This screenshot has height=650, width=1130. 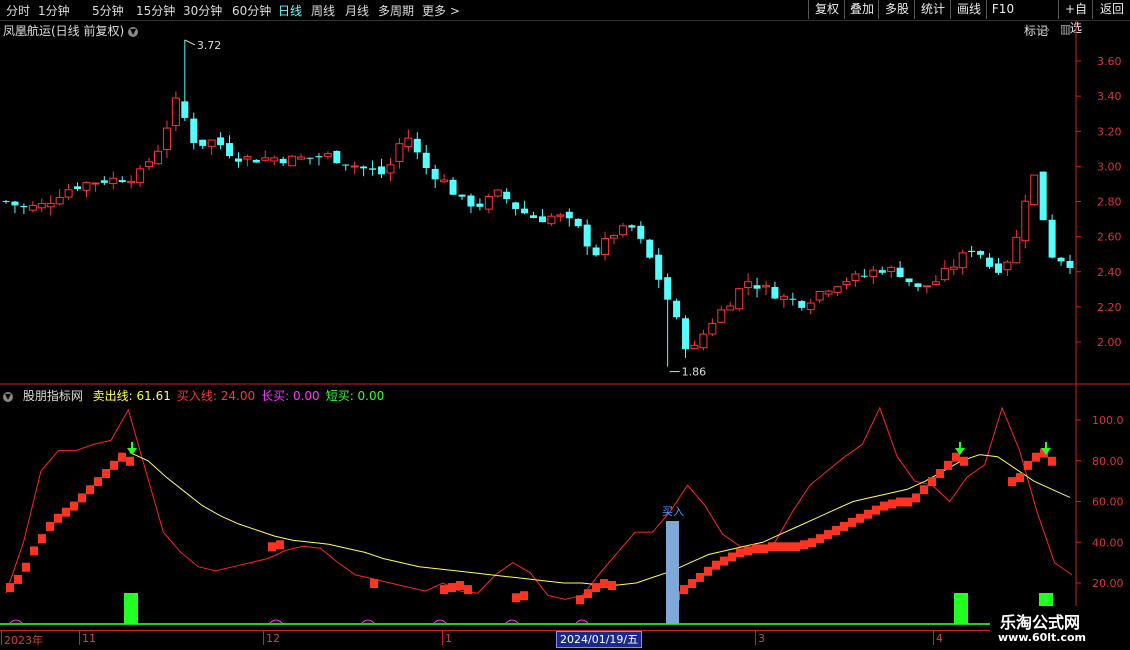 What do you see at coordinates (132, 448) in the screenshot?
I see `sell-signal-arrow` at bounding box center [132, 448].